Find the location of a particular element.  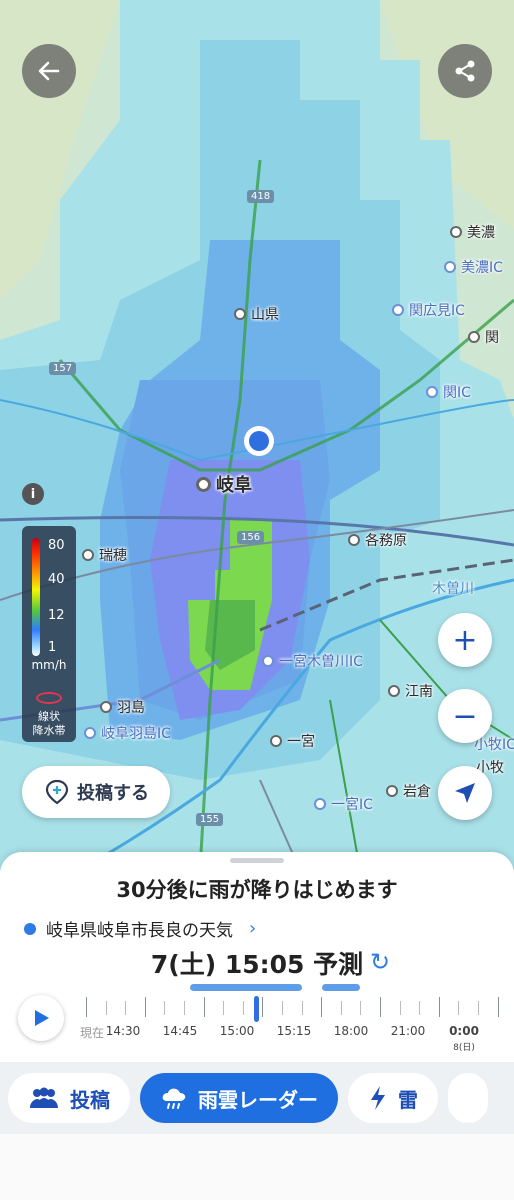

timeline-label: 18:00 is located at coordinates (351, 1031).